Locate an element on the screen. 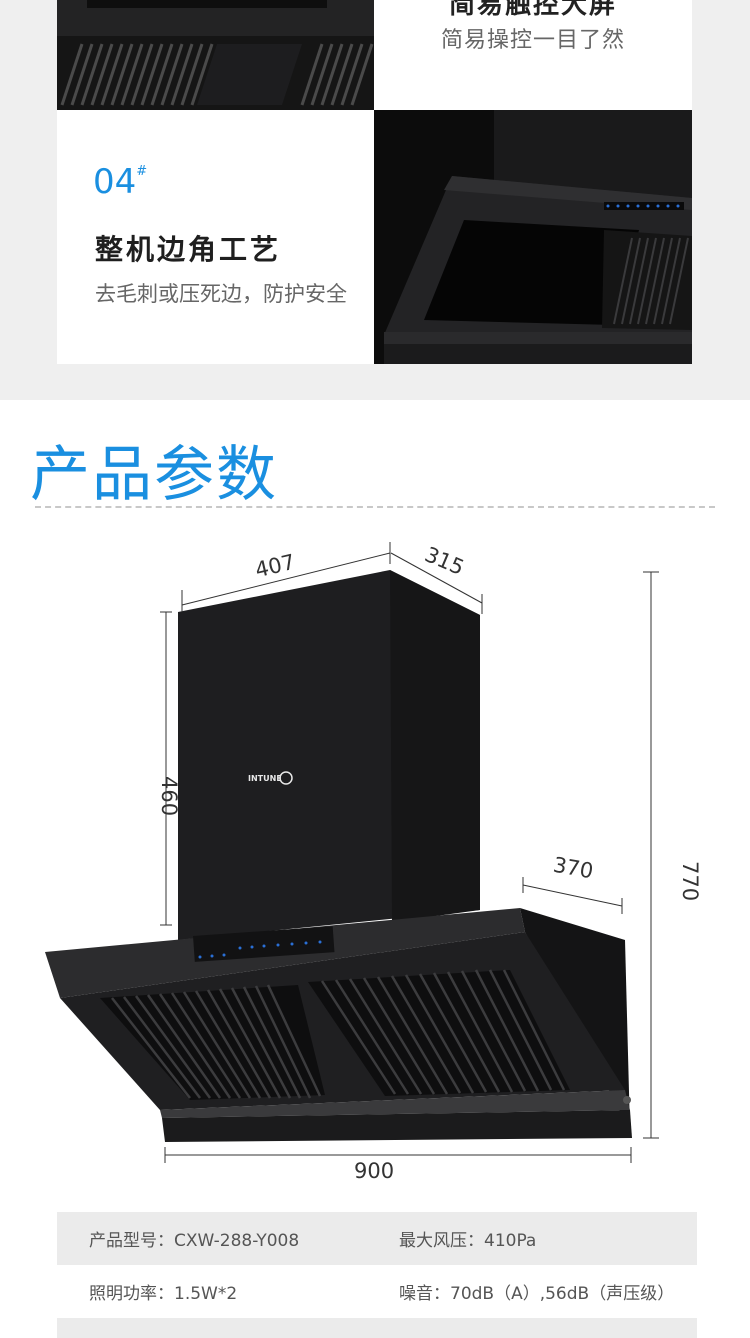 This screenshot has width=750, height=1338. spec-lighting-power: 照明功率：1.5W*2 is located at coordinates (163, 1294).